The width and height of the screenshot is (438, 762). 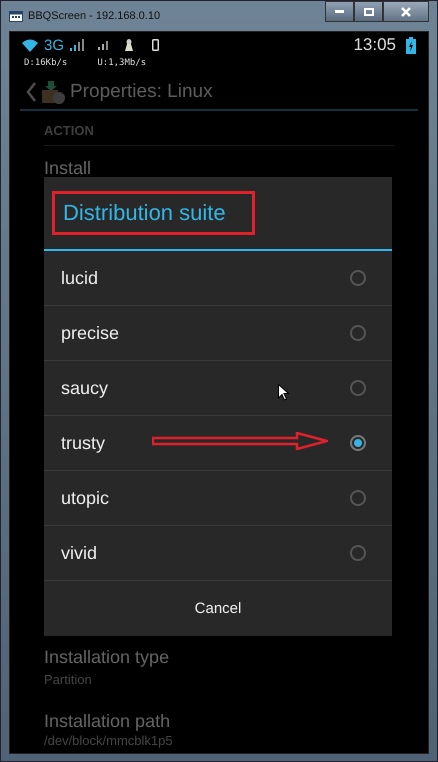 I want to click on maximize-button, so click(x=368, y=11).